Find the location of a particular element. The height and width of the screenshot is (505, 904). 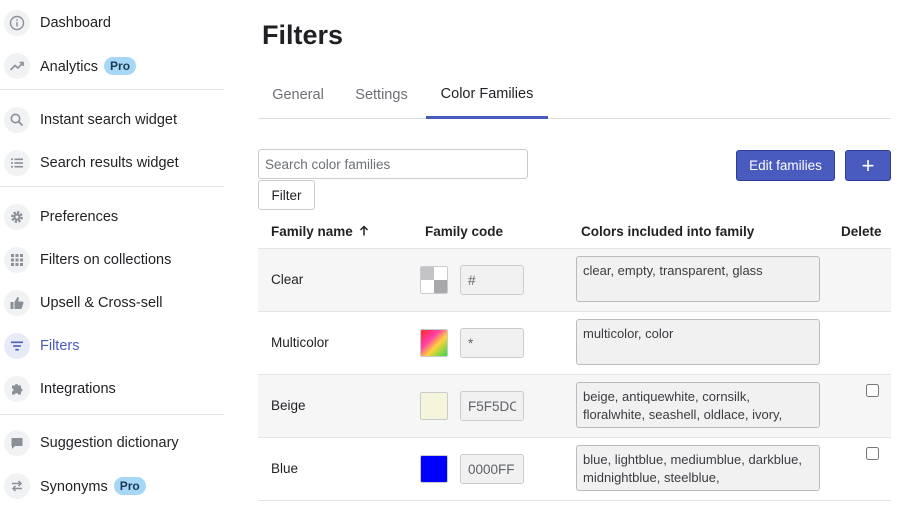

tab-color-families: Color Families is located at coordinates (487, 95).